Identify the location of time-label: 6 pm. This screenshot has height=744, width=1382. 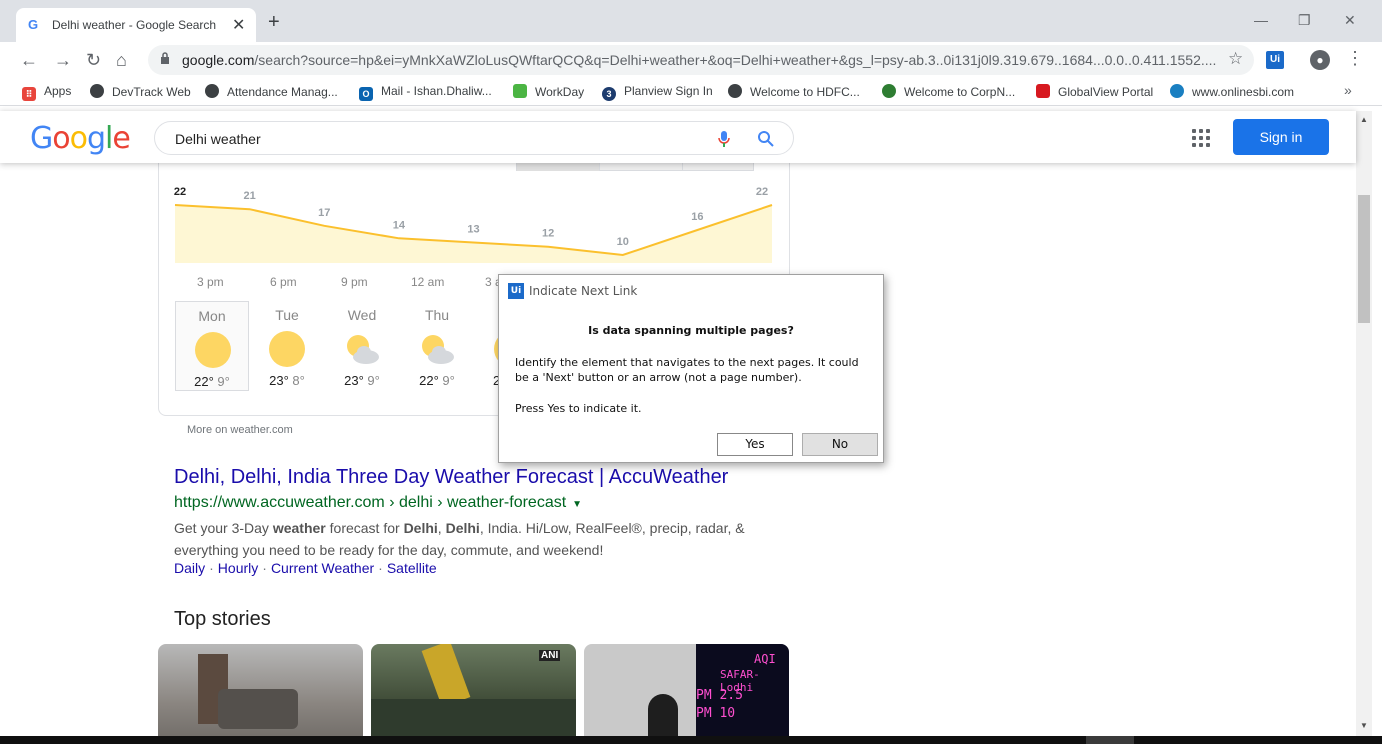
(283, 282).